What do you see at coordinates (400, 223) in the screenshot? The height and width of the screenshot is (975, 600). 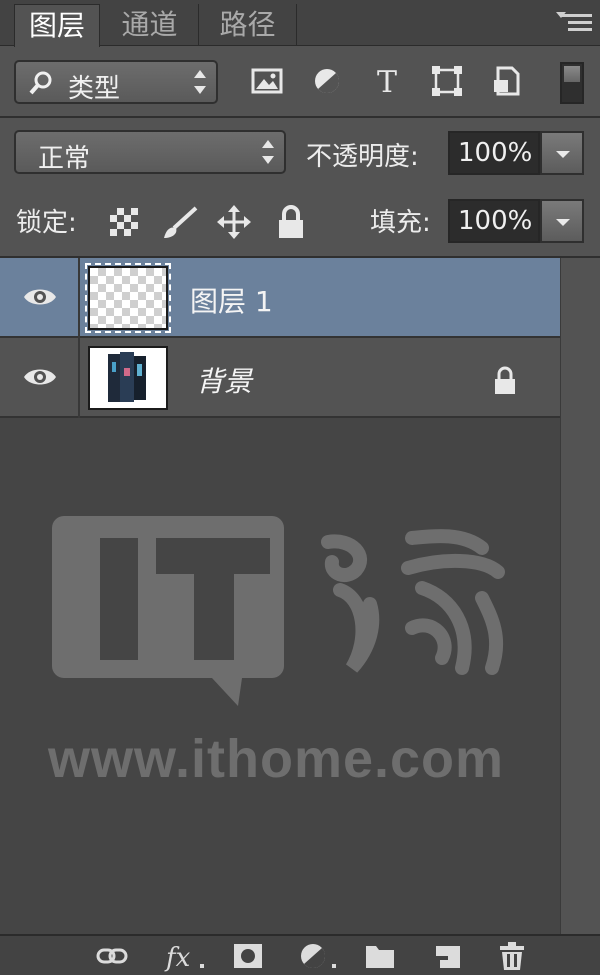 I see `fill-label: 填充:` at bounding box center [400, 223].